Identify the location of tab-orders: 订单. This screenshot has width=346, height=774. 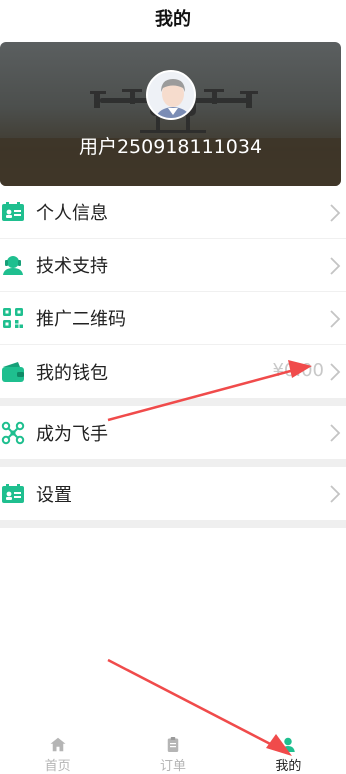
(172, 753).